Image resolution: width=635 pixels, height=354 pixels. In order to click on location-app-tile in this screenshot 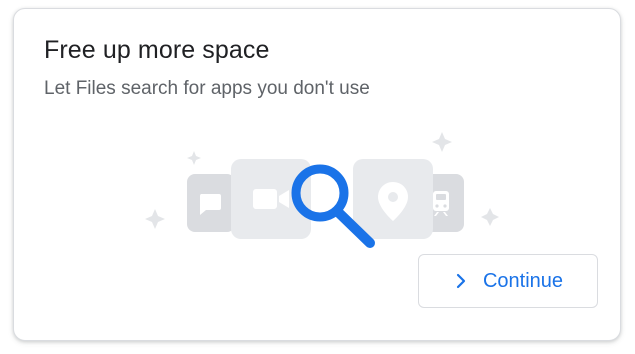, I will do `click(393, 199)`.